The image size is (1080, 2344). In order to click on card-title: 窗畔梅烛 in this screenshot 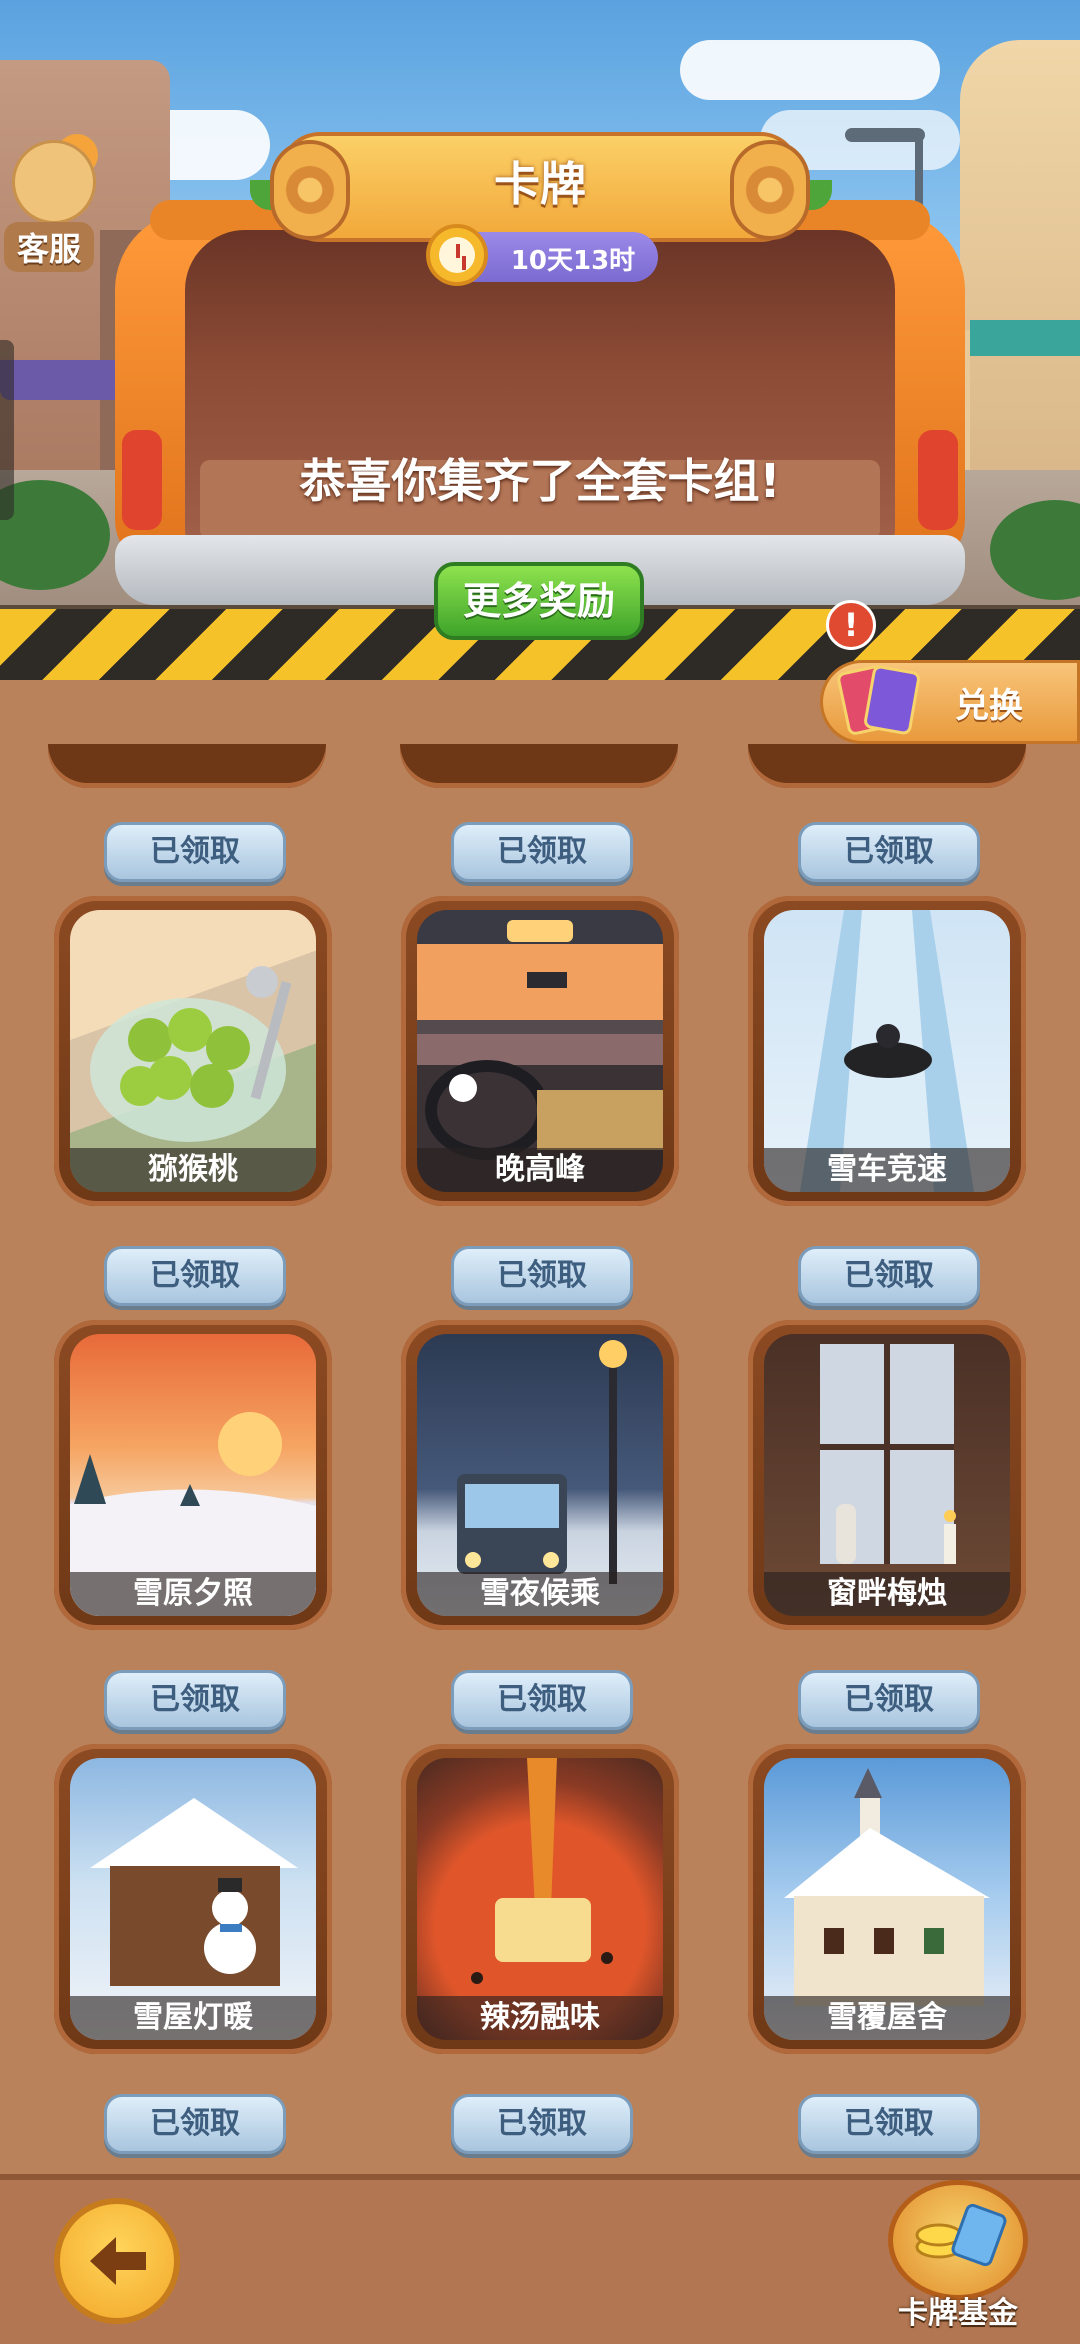, I will do `click(887, 1594)`.